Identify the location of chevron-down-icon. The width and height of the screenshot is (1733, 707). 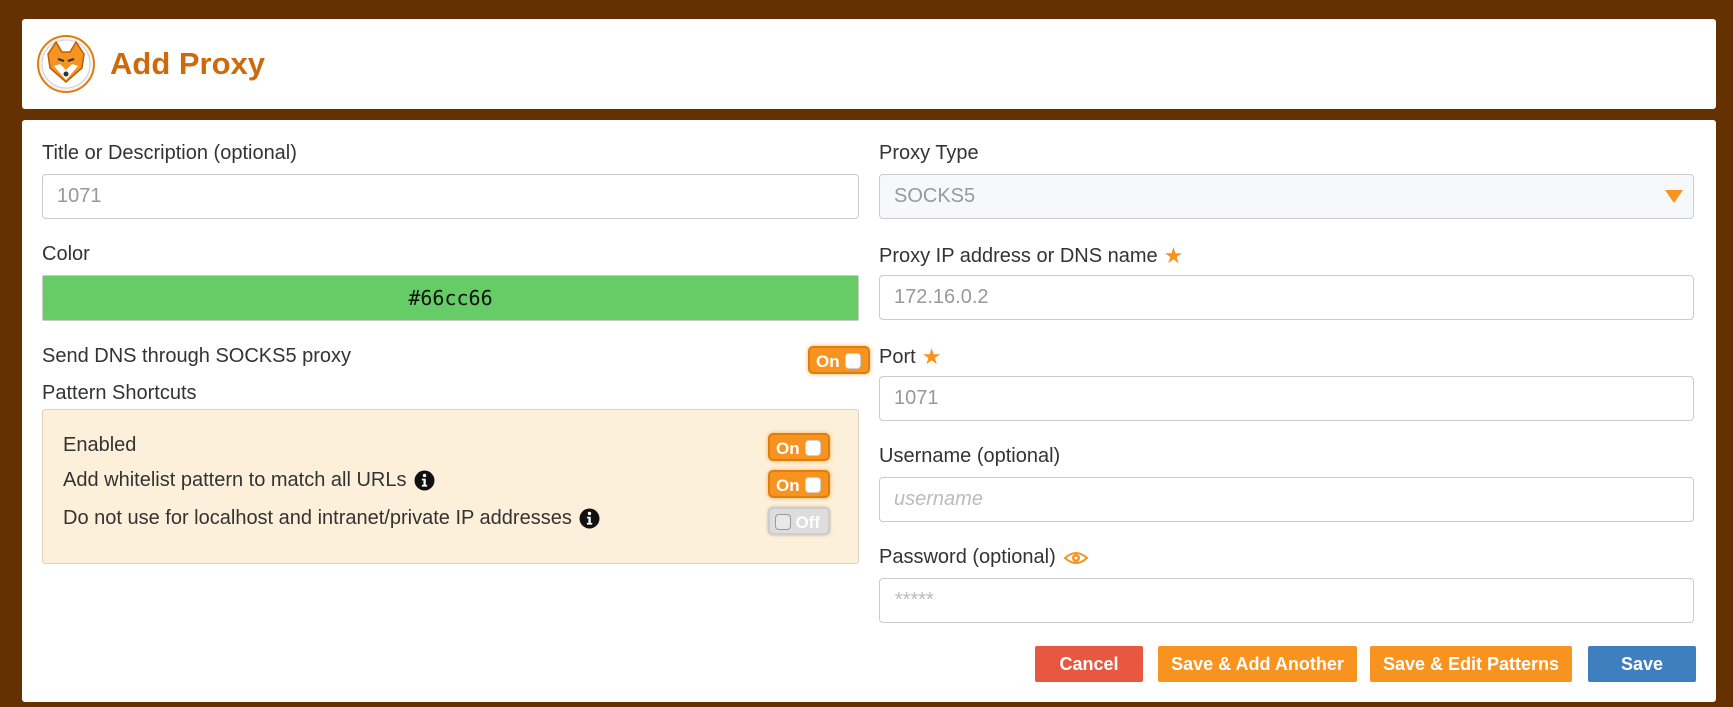
(1674, 196).